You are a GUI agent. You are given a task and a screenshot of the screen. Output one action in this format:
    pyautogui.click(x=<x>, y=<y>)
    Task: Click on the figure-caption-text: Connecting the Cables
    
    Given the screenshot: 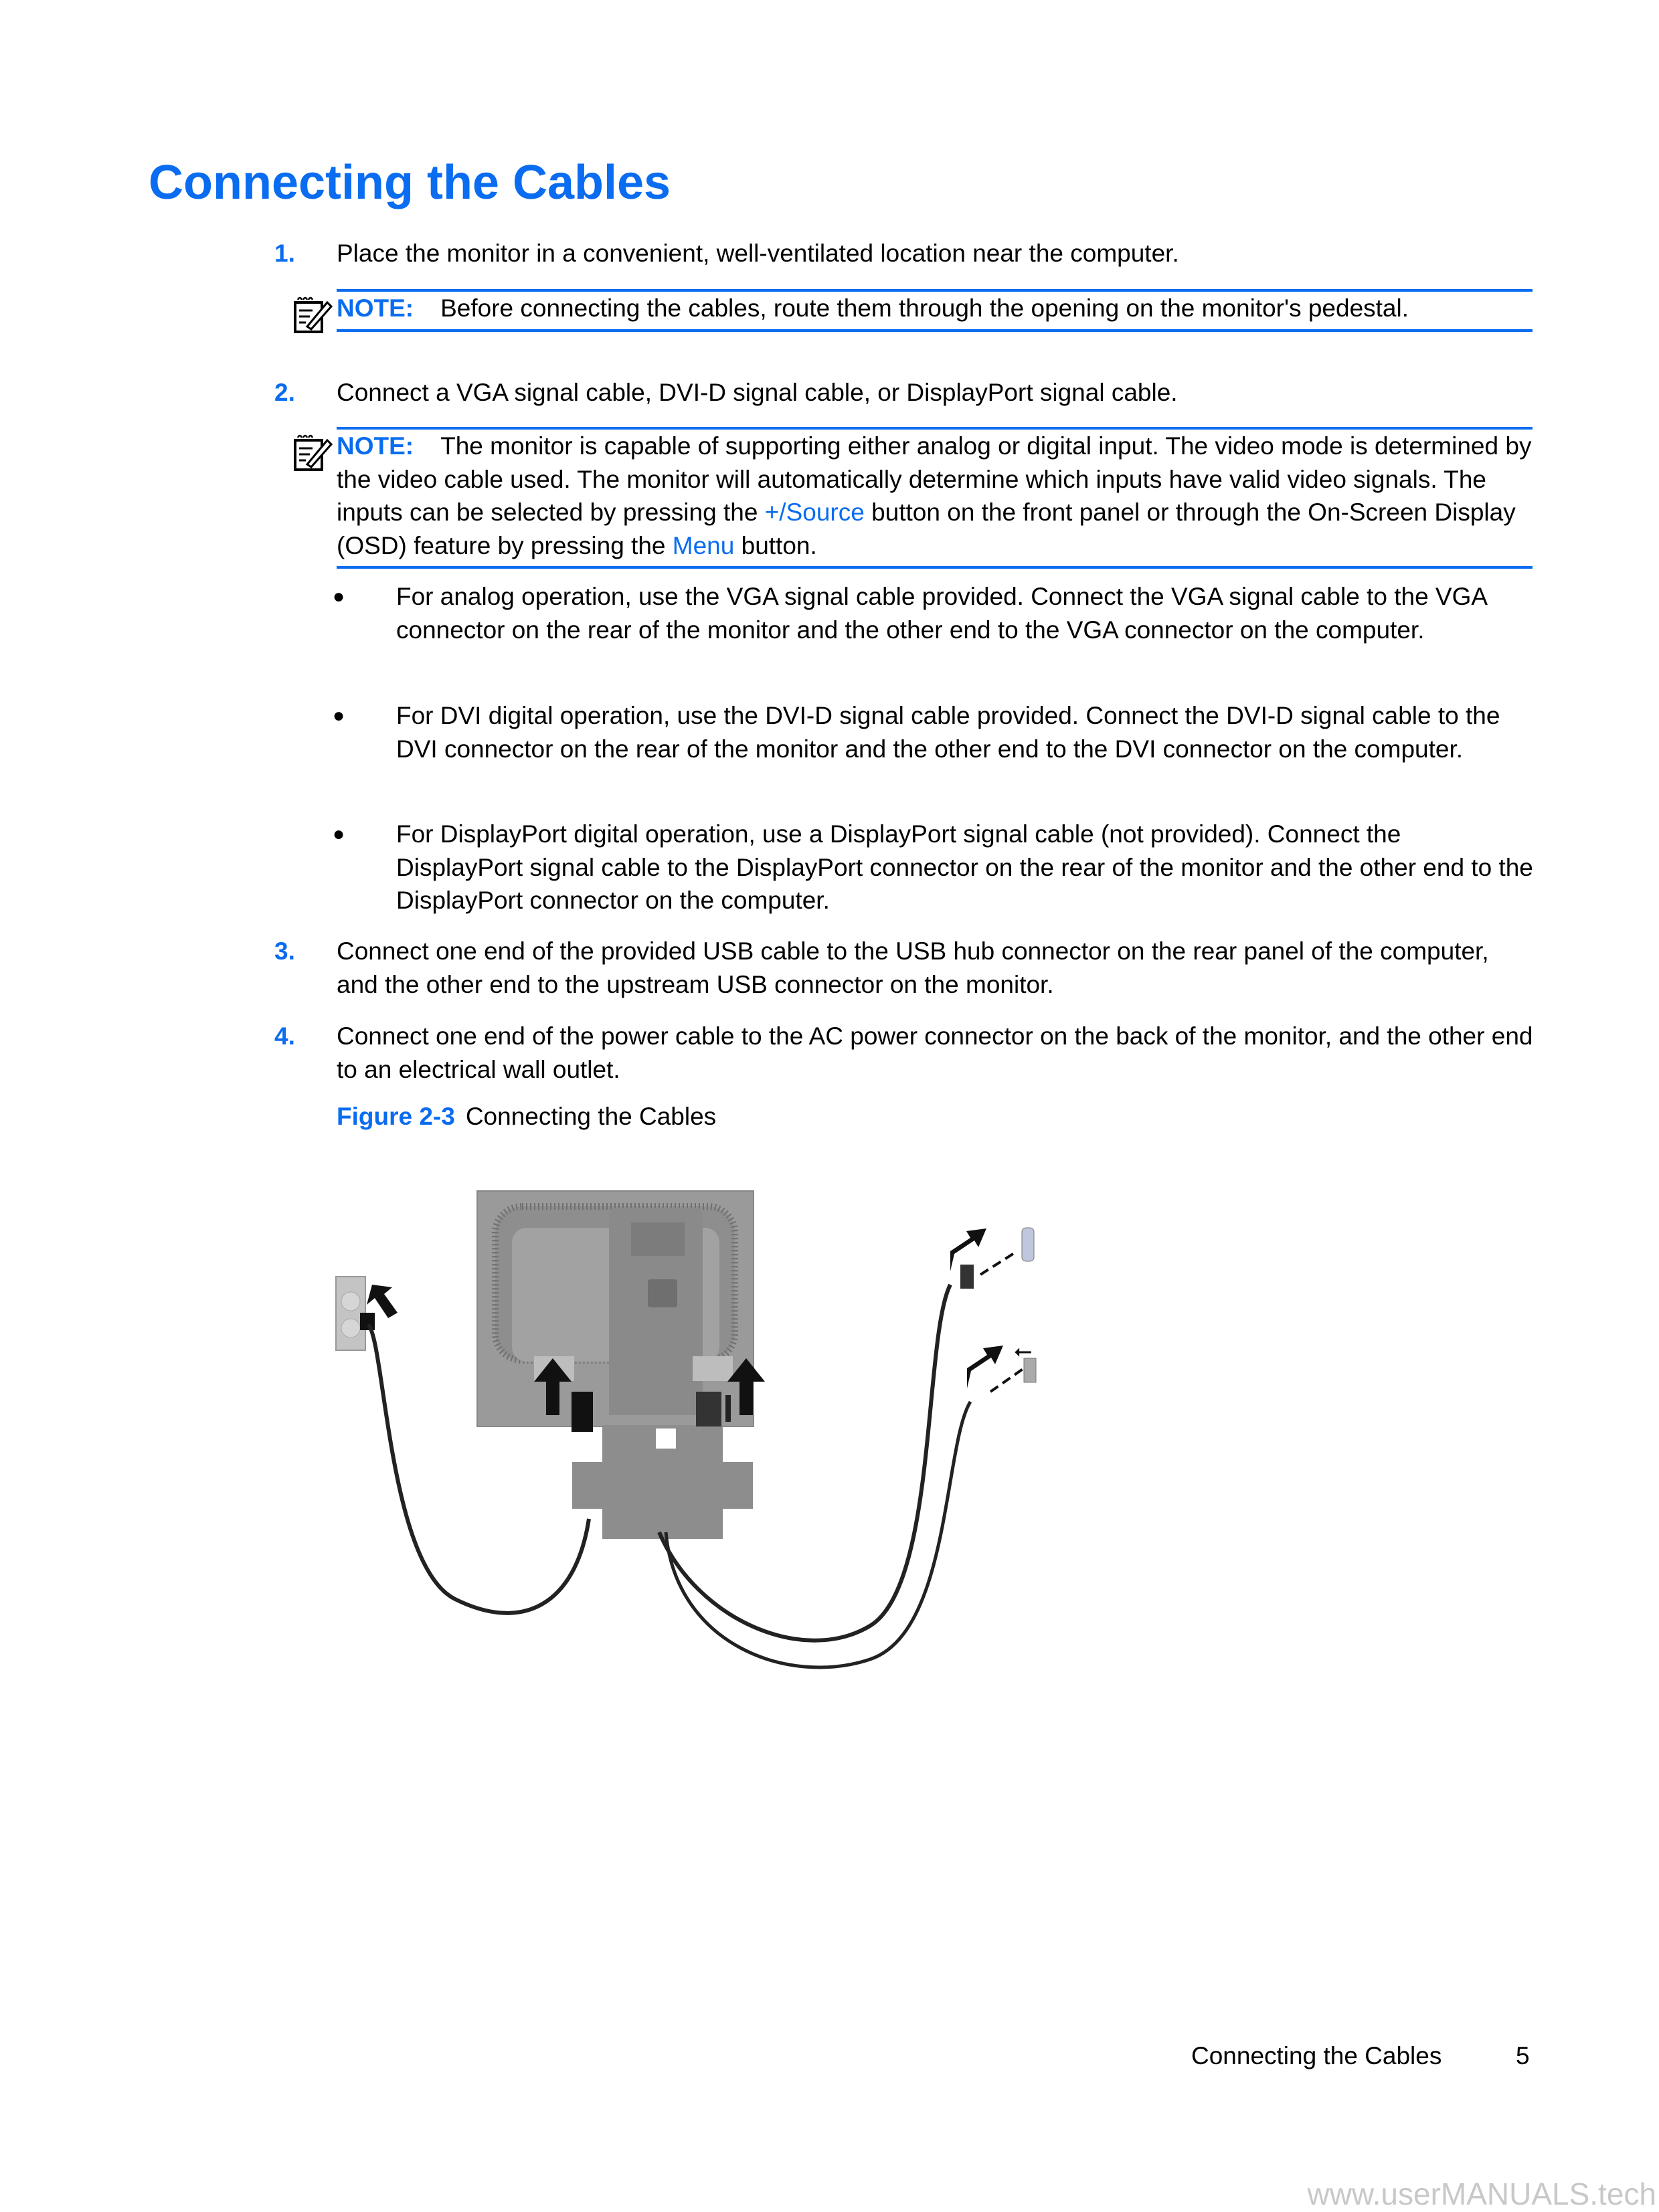 What is the action you would take?
    pyautogui.click(x=591, y=1116)
    